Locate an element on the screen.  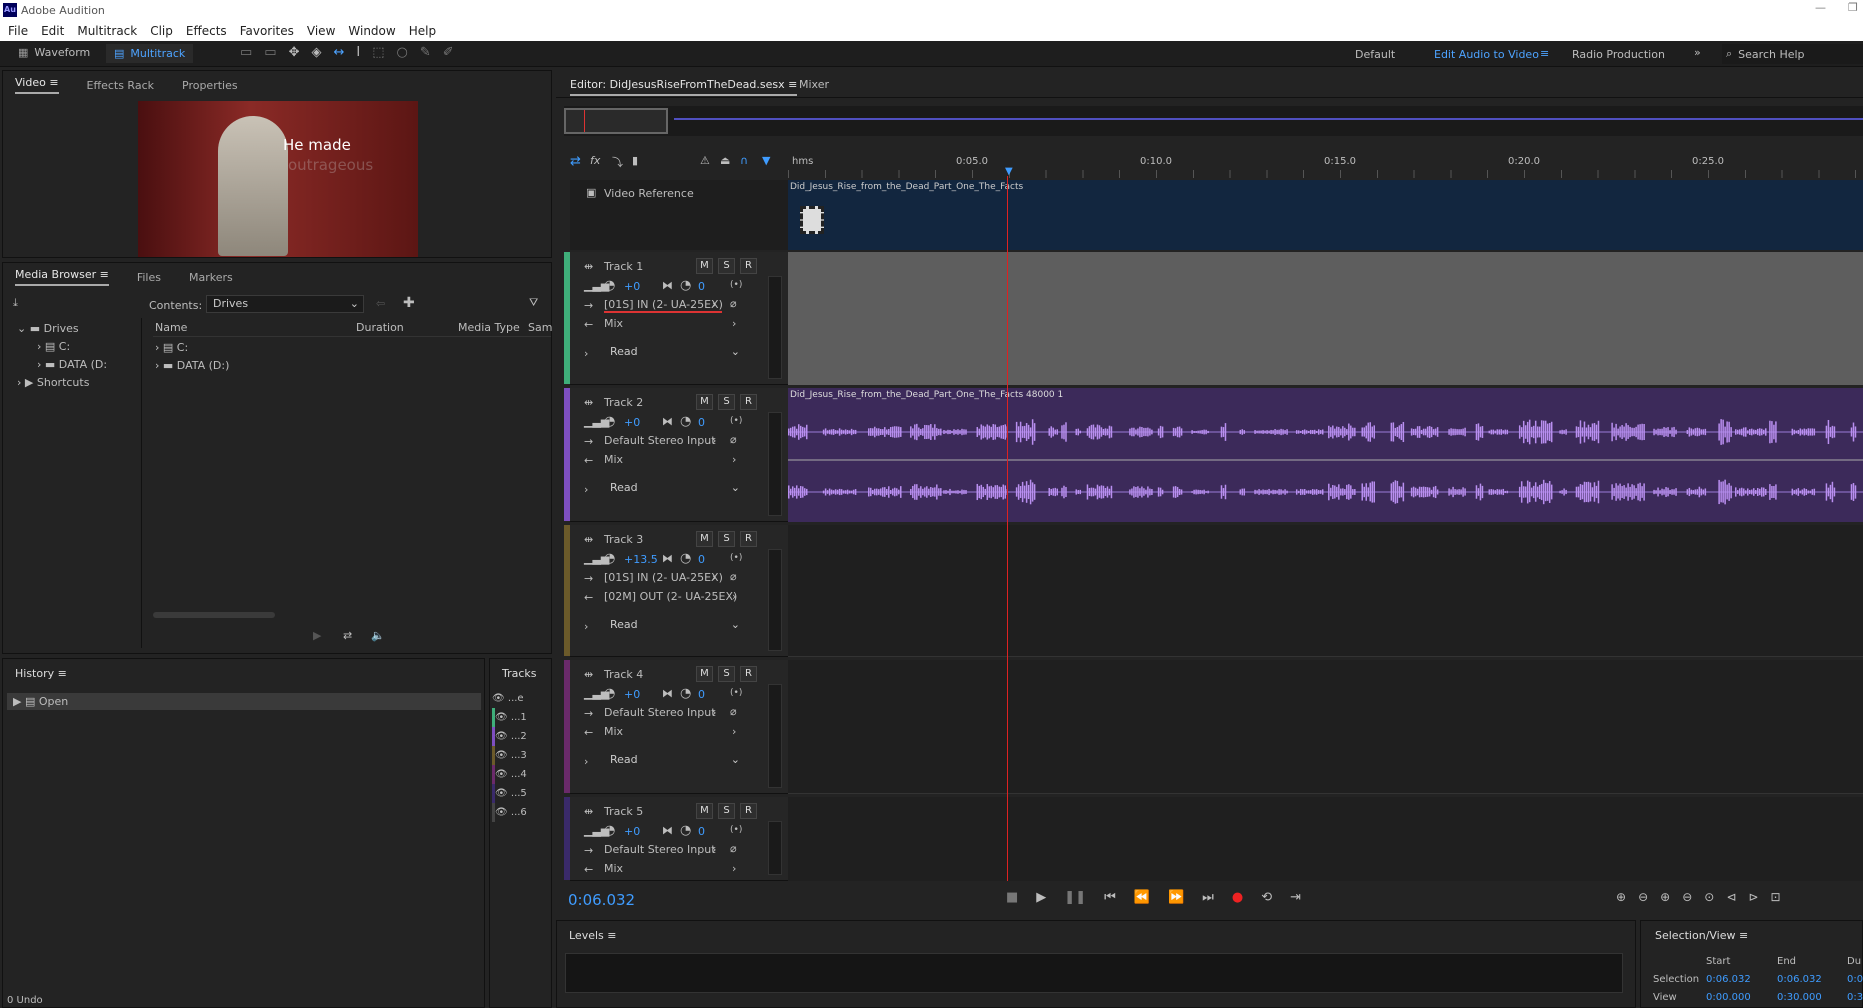
tracks-list-row: 👁 ...1 is located at coordinates (509, 717).